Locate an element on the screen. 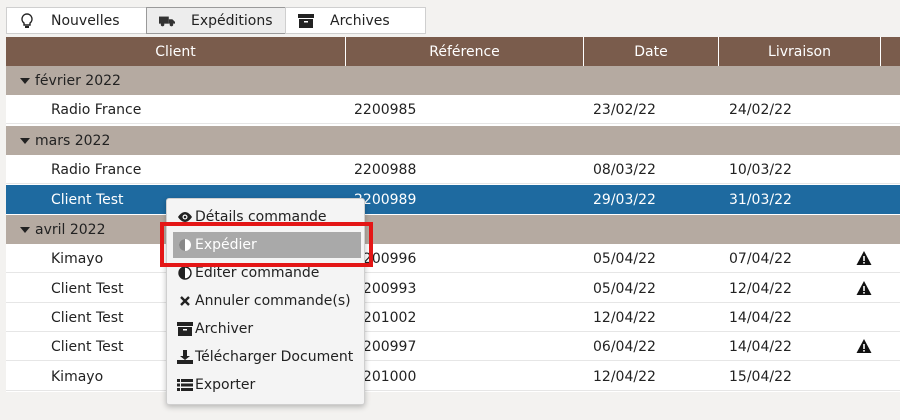 This screenshot has width=900, height=420. column-header-extra is located at coordinates (890, 51).